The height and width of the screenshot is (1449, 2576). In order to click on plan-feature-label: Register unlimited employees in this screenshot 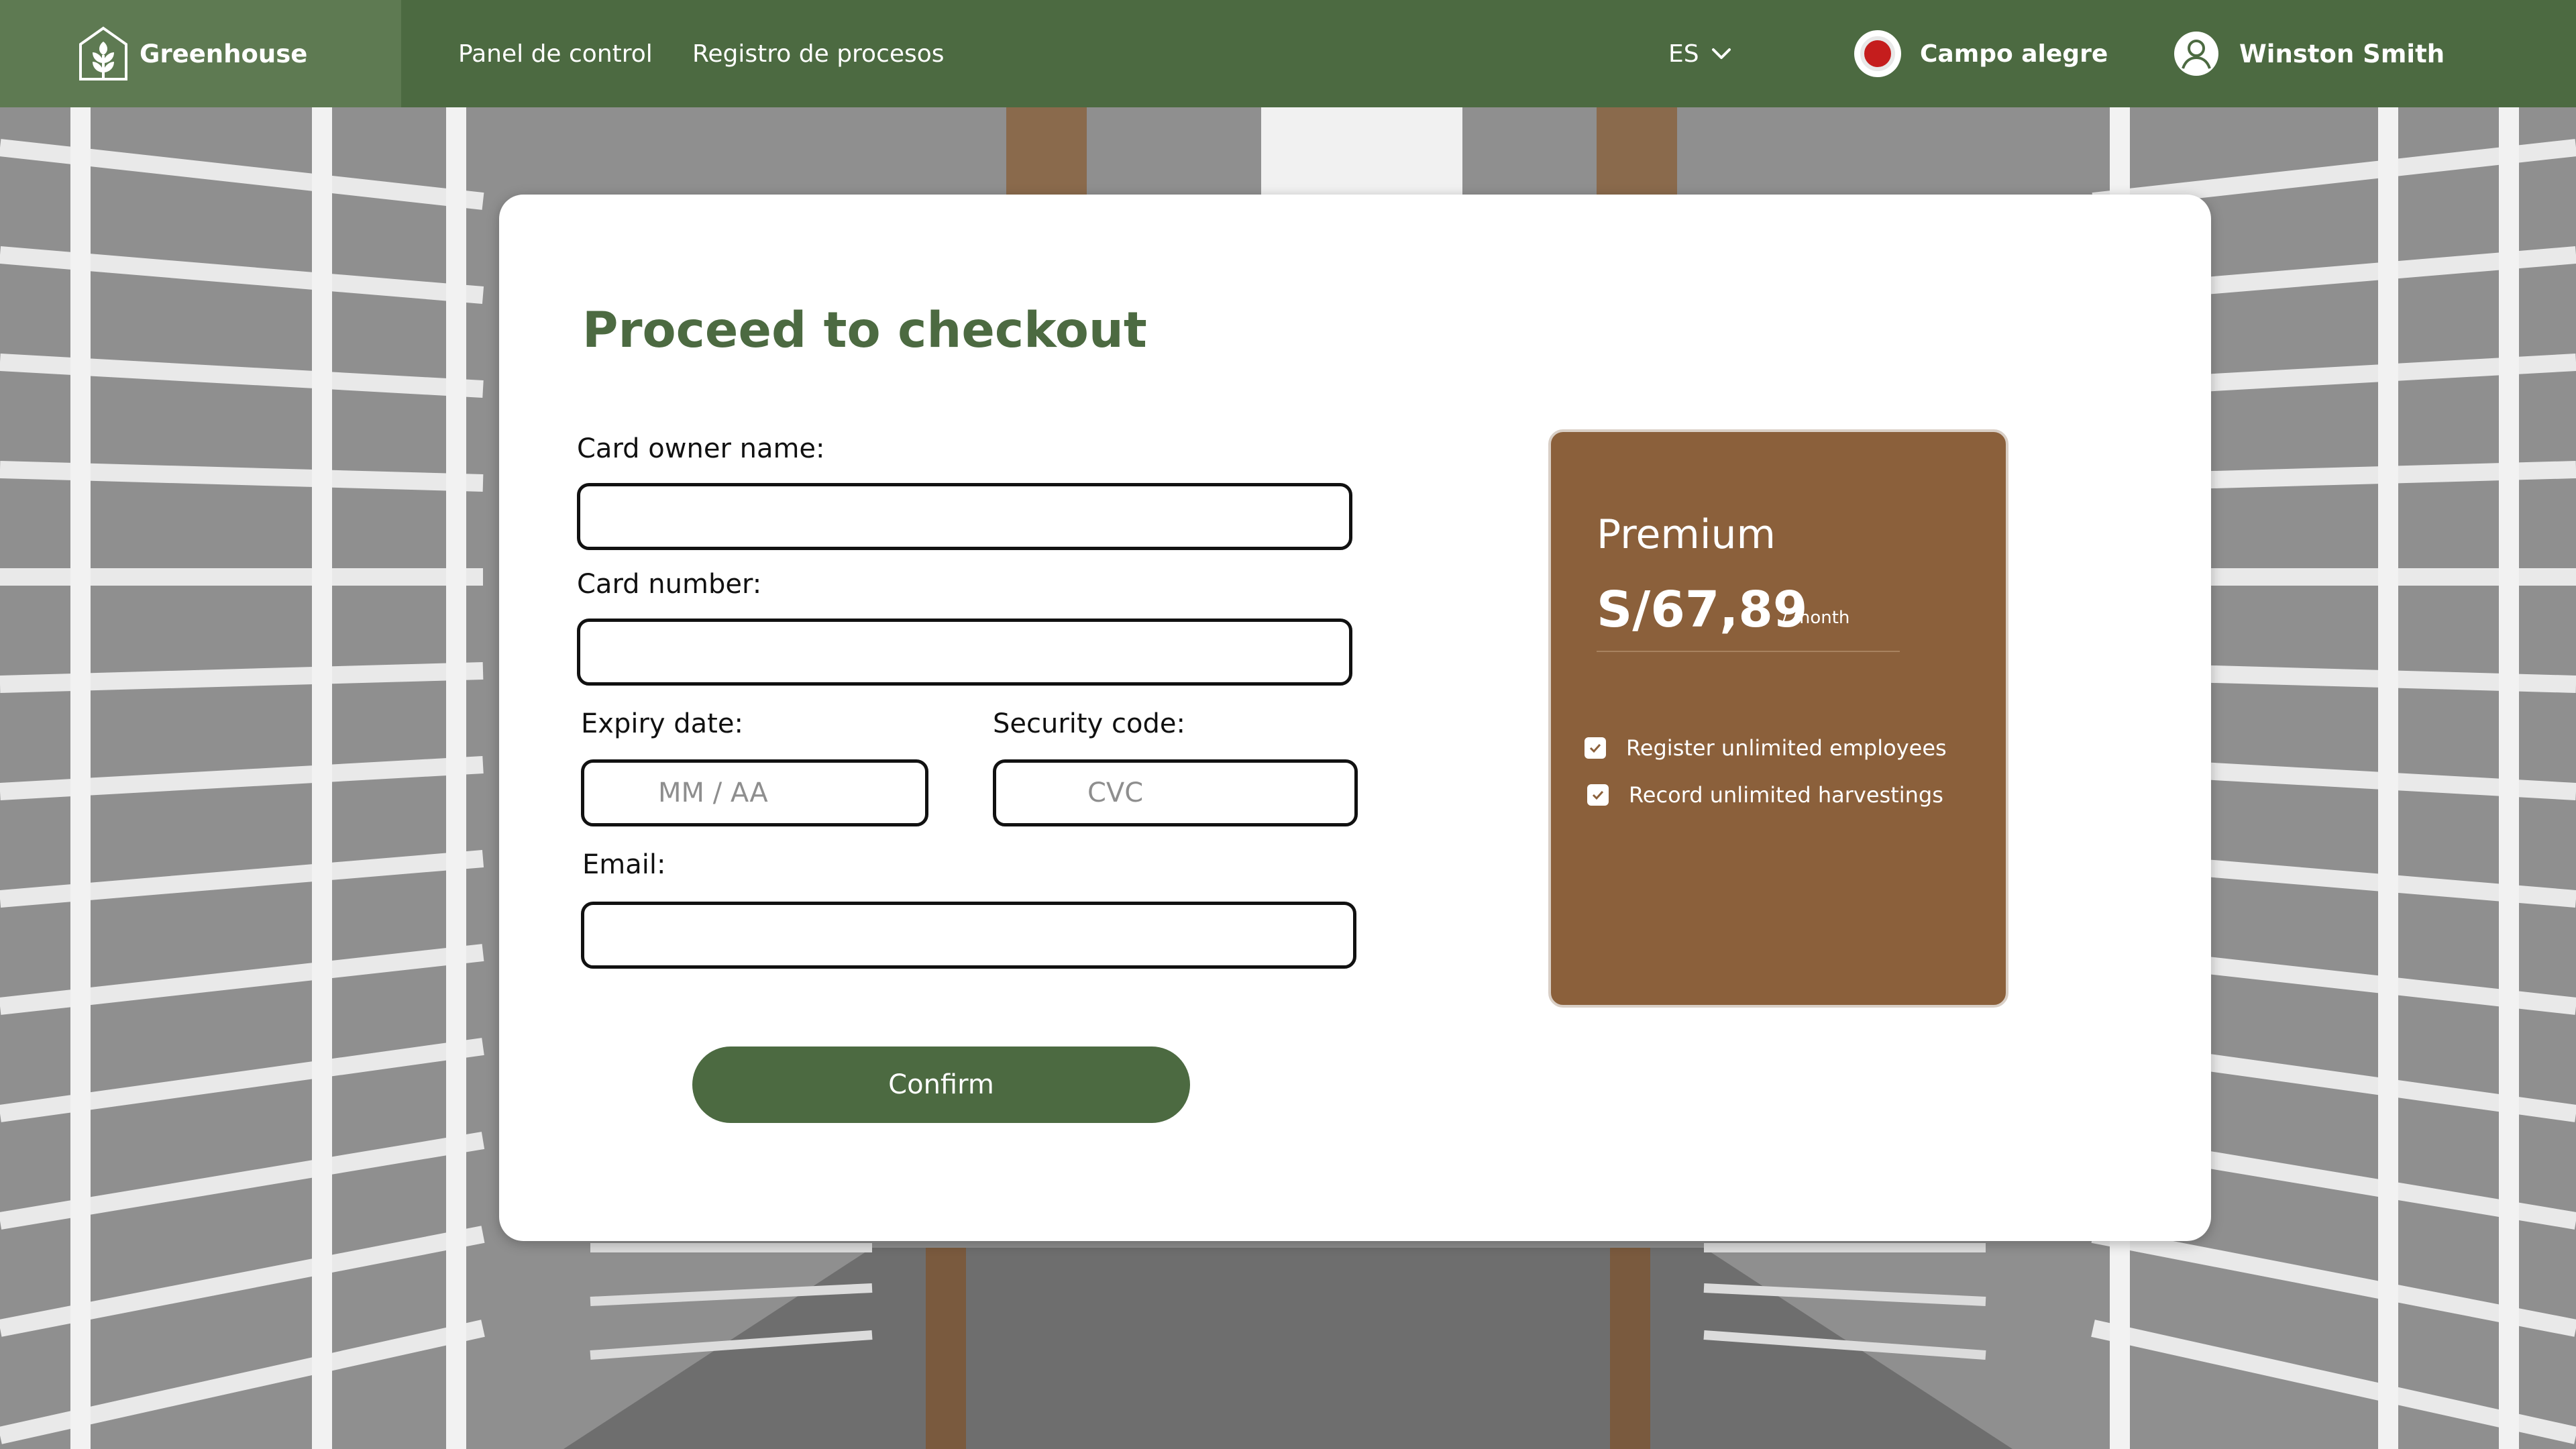, I will do `click(1786, 748)`.